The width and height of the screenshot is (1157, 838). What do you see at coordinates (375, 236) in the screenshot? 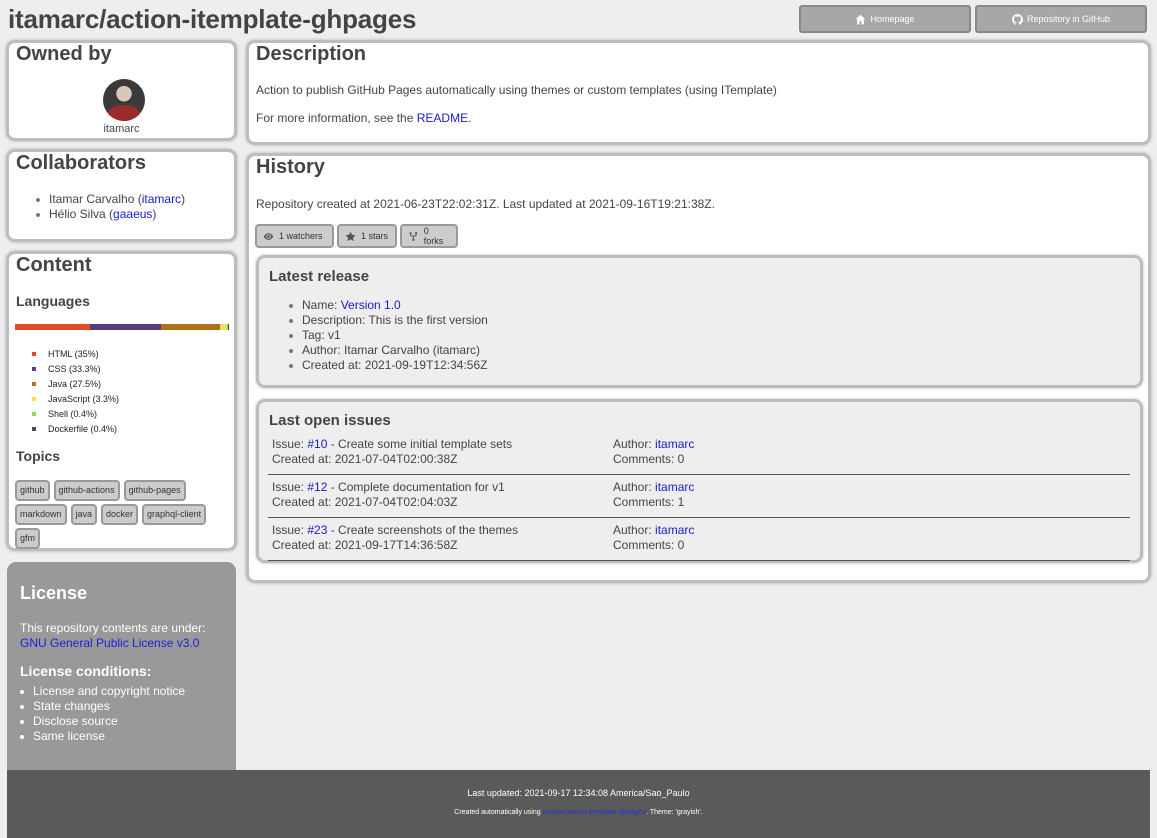
I see `stars-count: 1 stars` at bounding box center [375, 236].